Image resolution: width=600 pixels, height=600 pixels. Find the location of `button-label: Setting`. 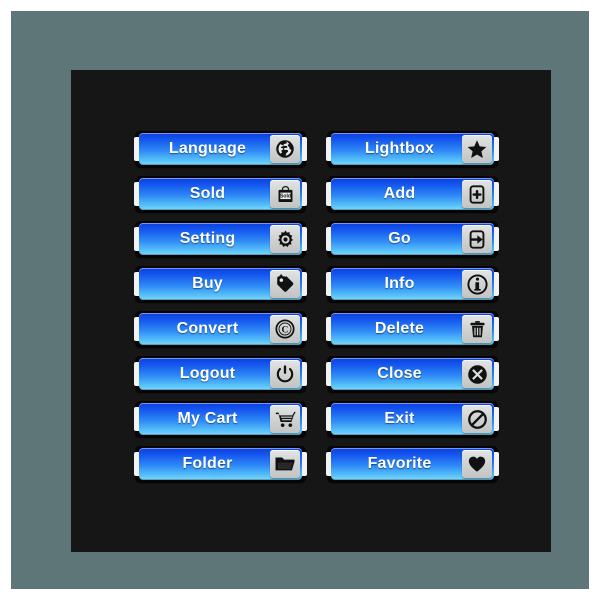

button-label: Setting is located at coordinates (207, 238).